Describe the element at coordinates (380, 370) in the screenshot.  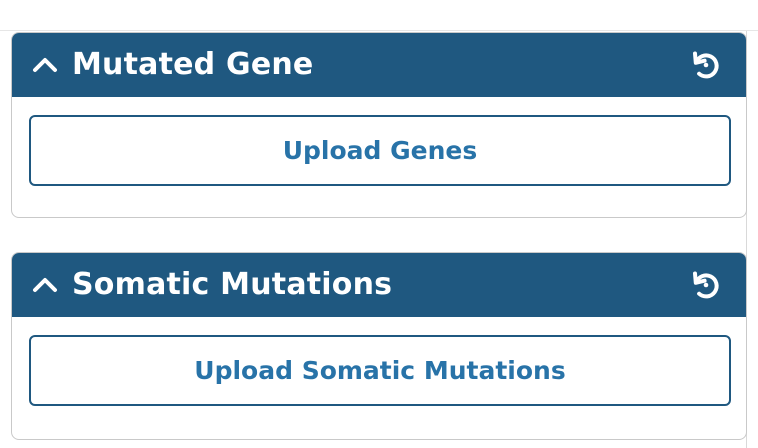
I see `upload-somatic-mutations-button: Upload Somatic Mutations` at that location.